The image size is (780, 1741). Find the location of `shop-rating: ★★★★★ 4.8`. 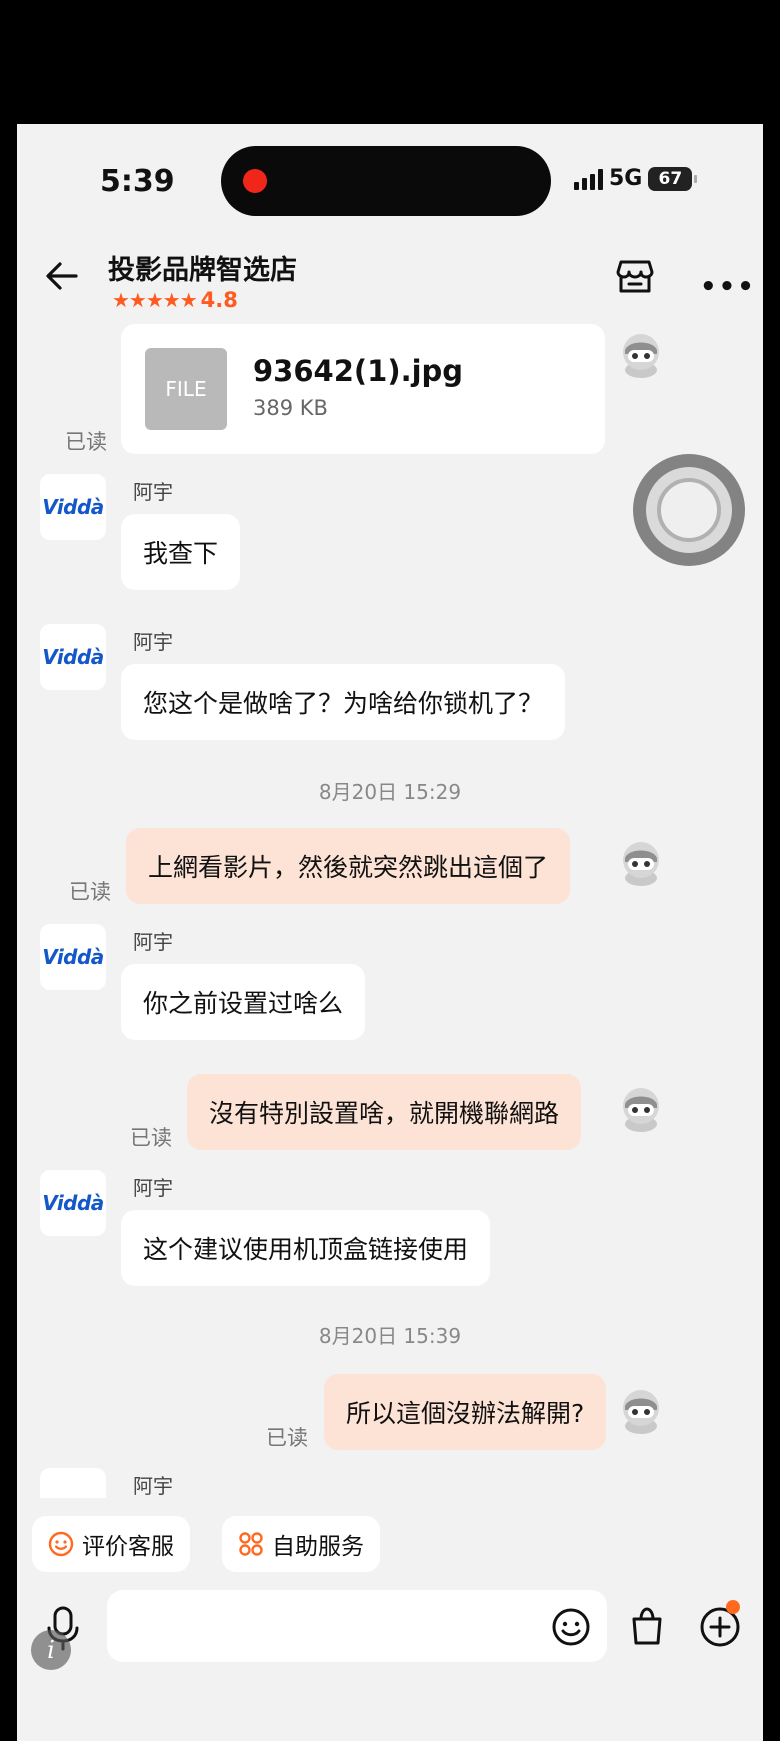

shop-rating: ★★★★★ 4.8 is located at coordinates (175, 300).